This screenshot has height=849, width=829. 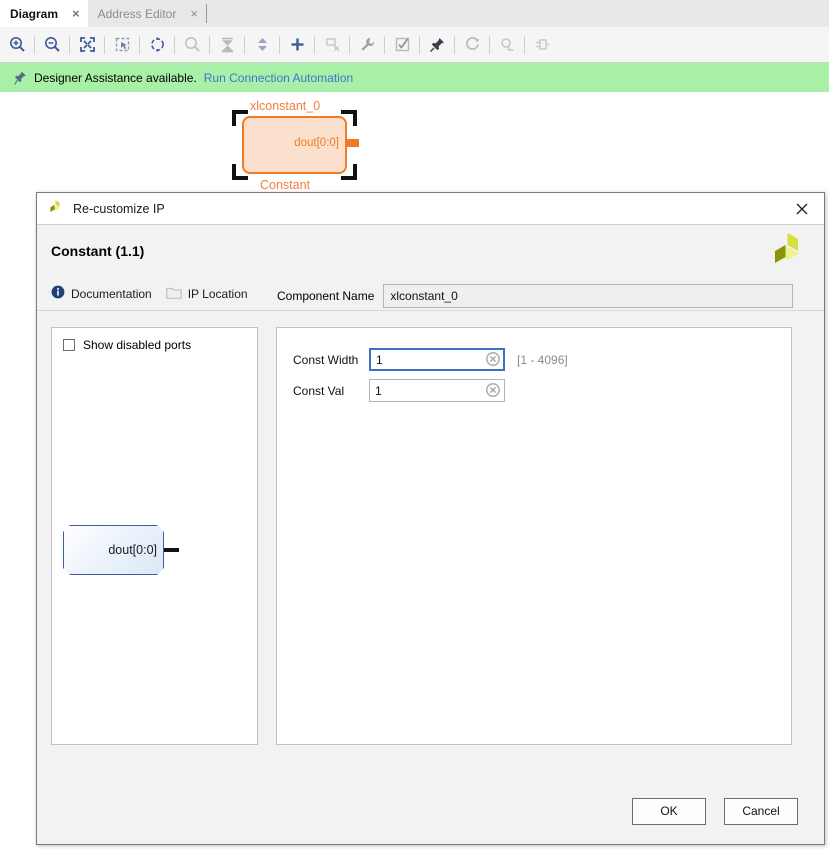 What do you see at coordinates (192, 45) in the screenshot?
I see `search-icon` at bounding box center [192, 45].